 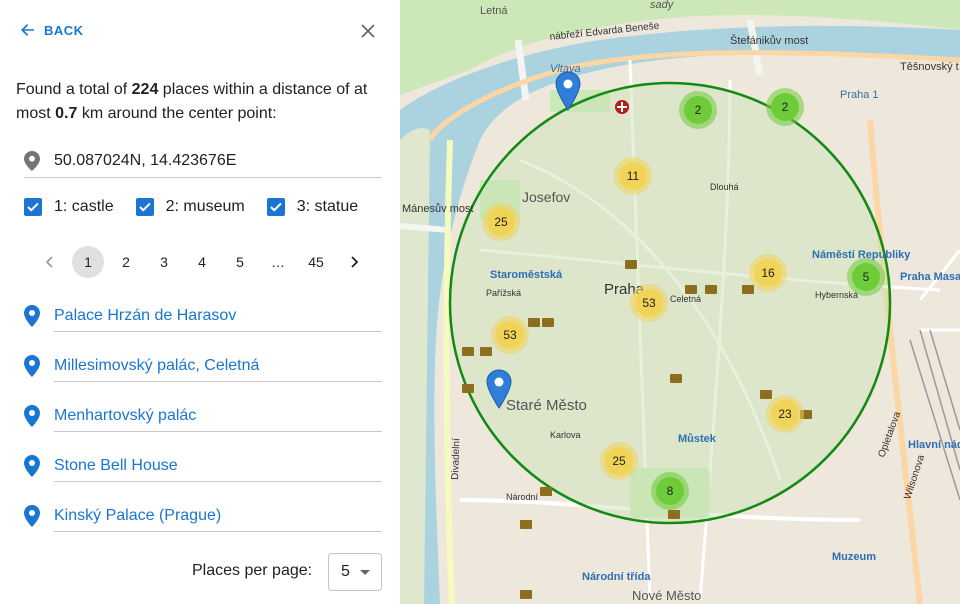 I want to click on cluster-count: 23, so click(x=785, y=414).